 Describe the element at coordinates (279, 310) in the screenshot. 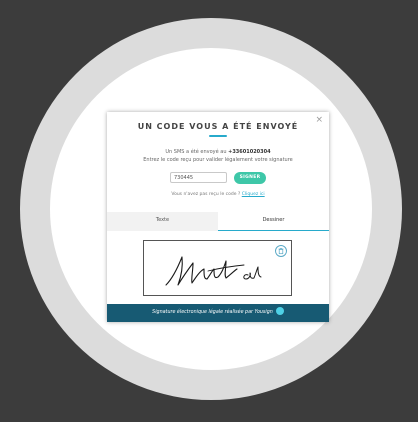

I see `yousign-logo-icon` at that location.